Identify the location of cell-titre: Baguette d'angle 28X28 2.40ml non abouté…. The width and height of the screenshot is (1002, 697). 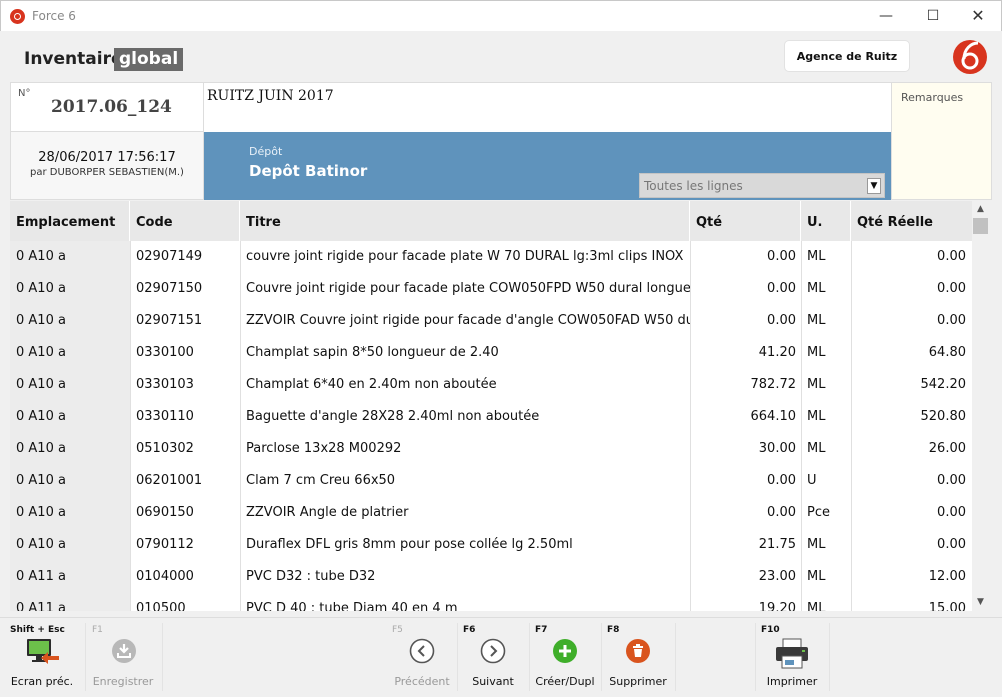
(465, 417).